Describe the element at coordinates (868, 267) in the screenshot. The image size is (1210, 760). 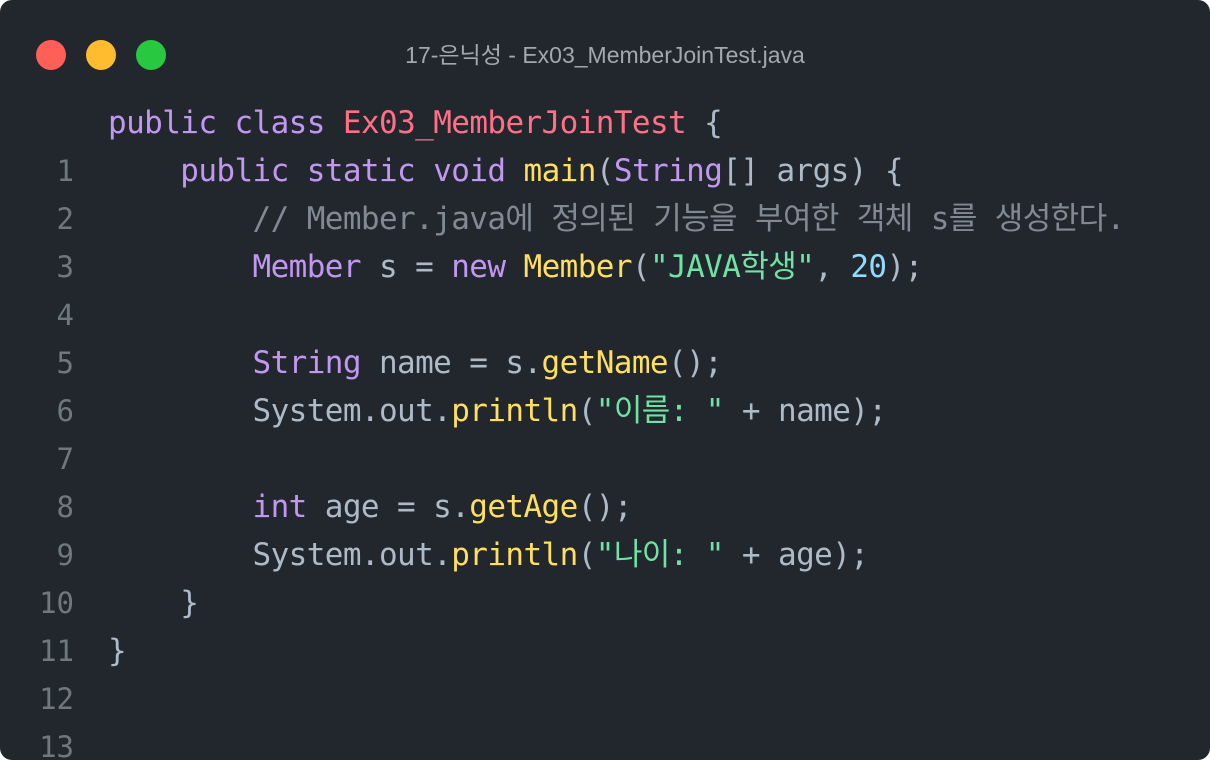
I see `number-literal: 20` at that location.